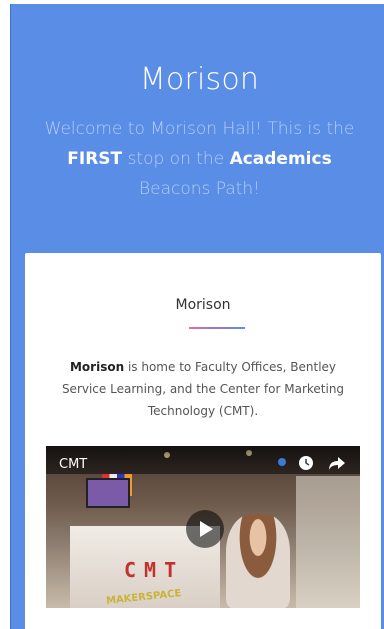  What do you see at coordinates (199, 79) in the screenshot?
I see `hero-title: Morison` at bounding box center [199, 79].